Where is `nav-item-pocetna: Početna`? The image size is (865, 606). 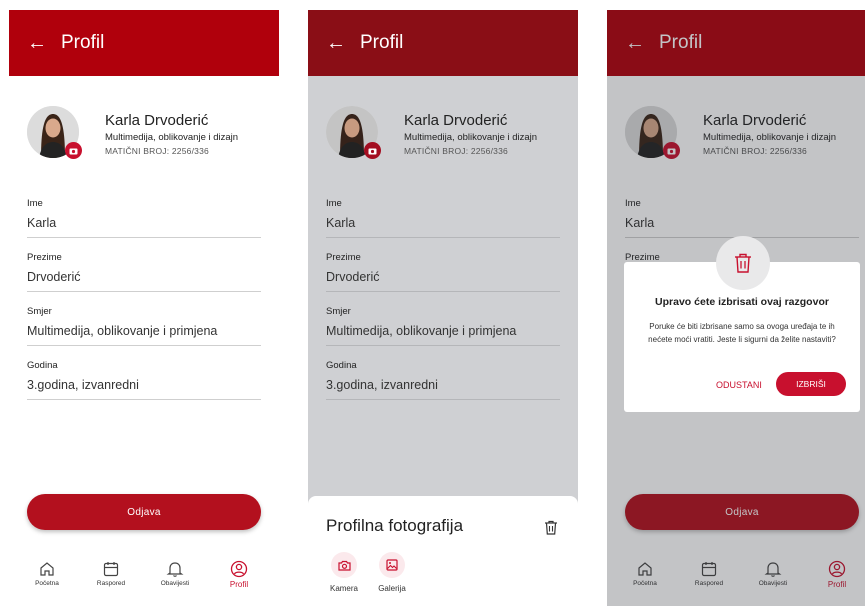 nav-item-pocetna: Početna is located at coordinates (47, 573).